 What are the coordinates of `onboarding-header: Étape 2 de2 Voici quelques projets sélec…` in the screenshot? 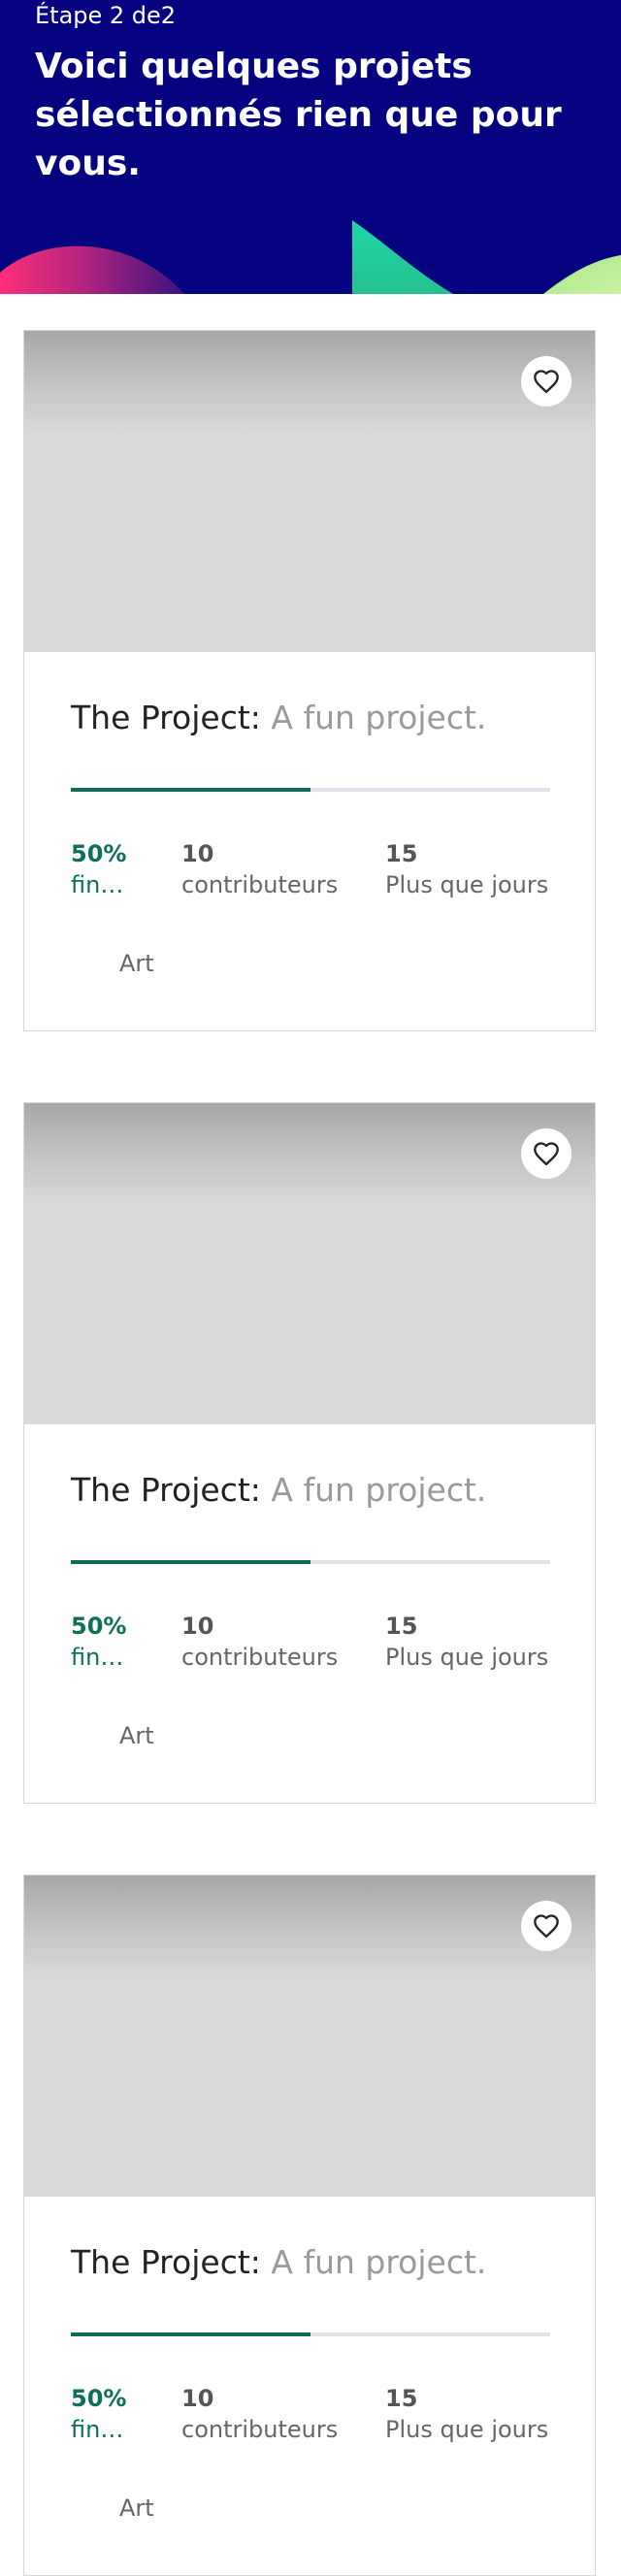 It's located at (310, 147).